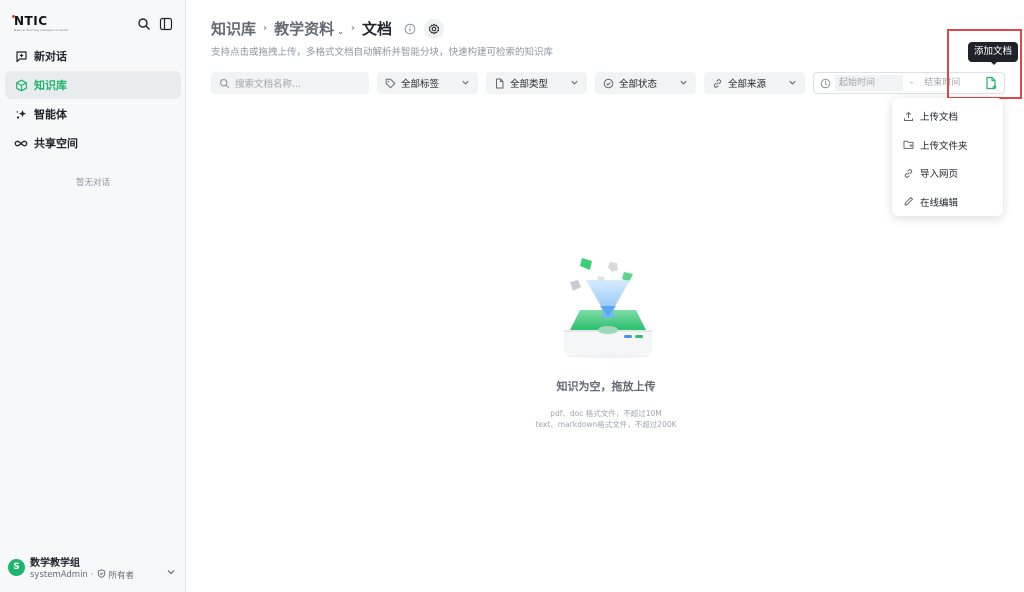 The width and height of the screenshot is (1024, 592). I want to click on breadcrumb-documents: 文档, so click(376, 29).